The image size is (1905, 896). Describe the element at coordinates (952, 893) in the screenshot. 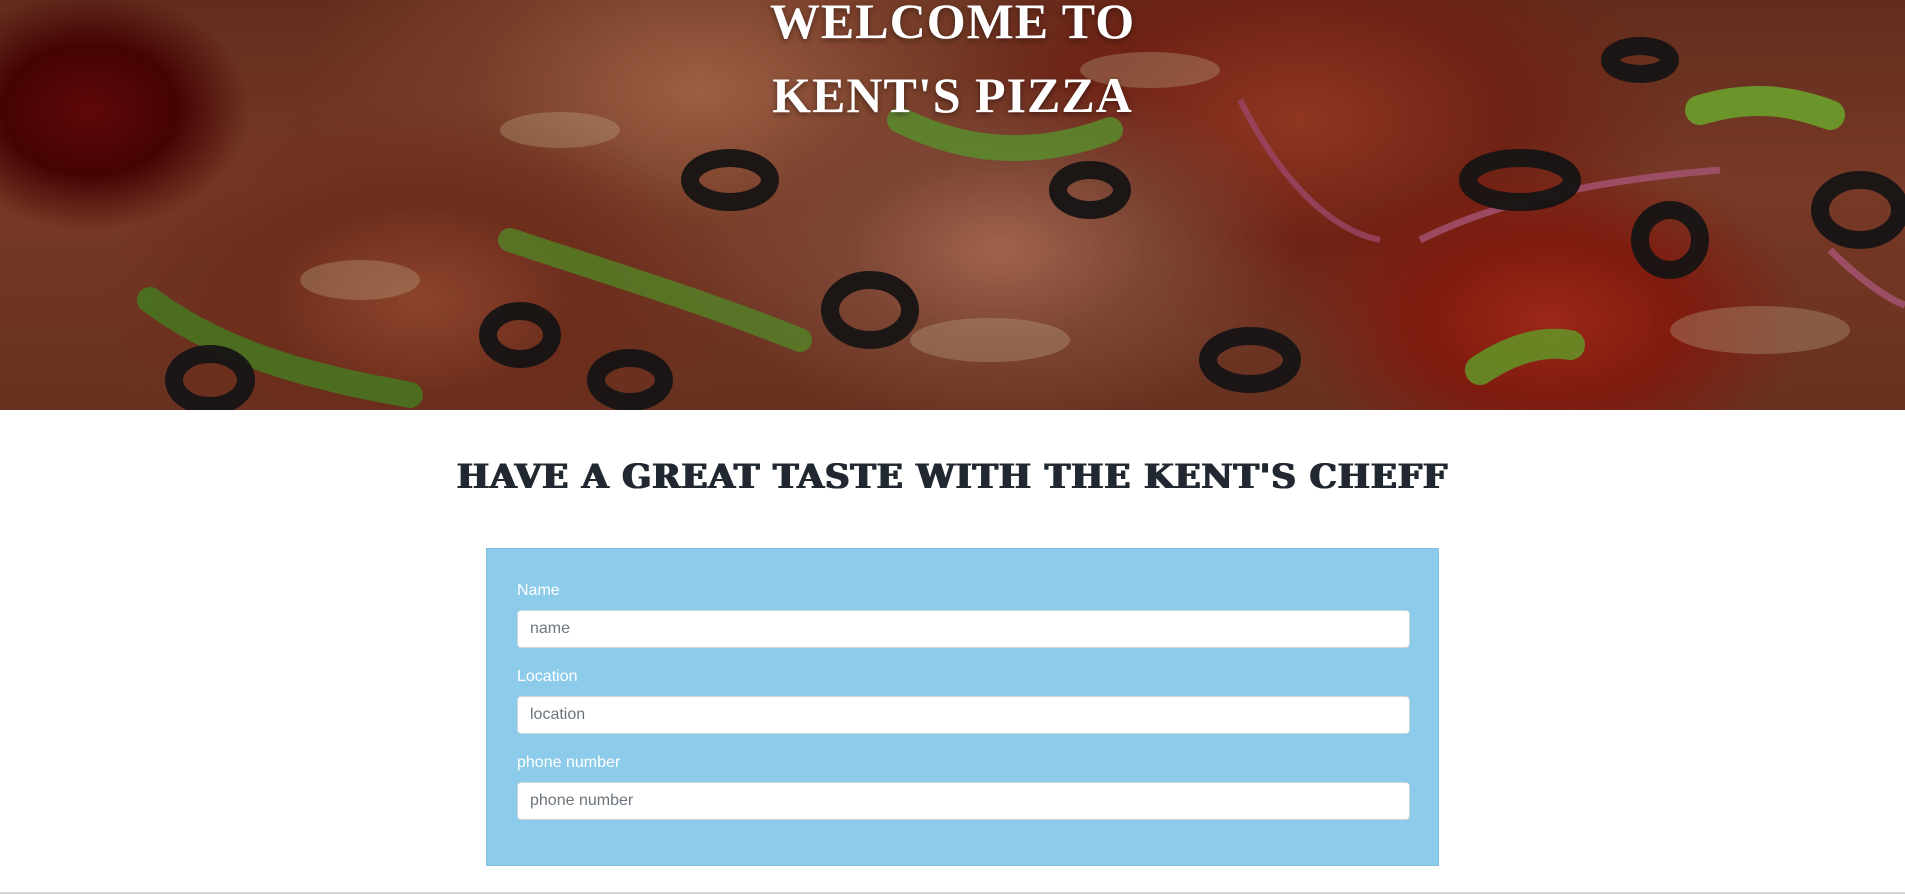

I see `bottom-divider` at that location.